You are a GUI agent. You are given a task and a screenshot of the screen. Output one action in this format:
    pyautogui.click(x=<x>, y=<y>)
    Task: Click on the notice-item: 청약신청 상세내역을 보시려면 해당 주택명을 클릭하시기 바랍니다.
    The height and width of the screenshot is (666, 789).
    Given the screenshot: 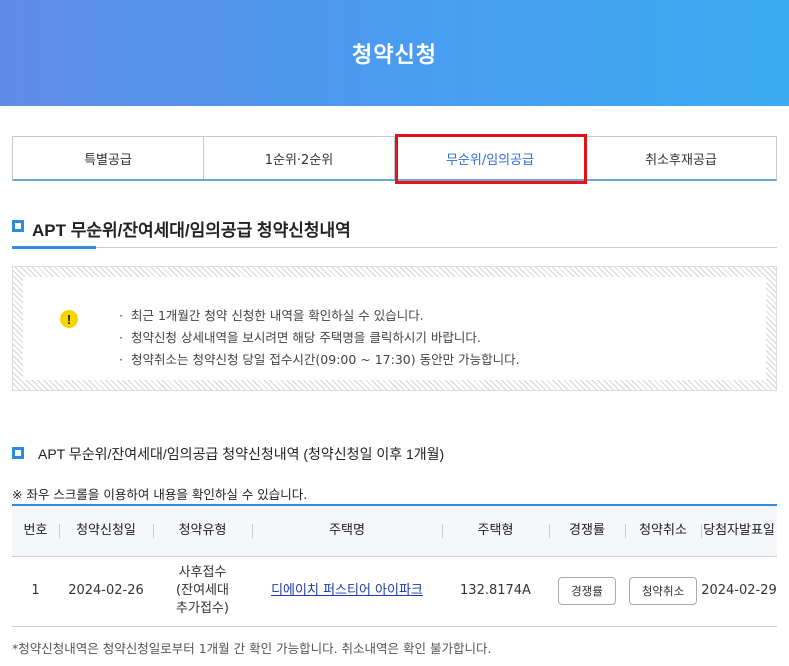 What is the action you would take?
    pyautogui.click(x=319, y=338)
    